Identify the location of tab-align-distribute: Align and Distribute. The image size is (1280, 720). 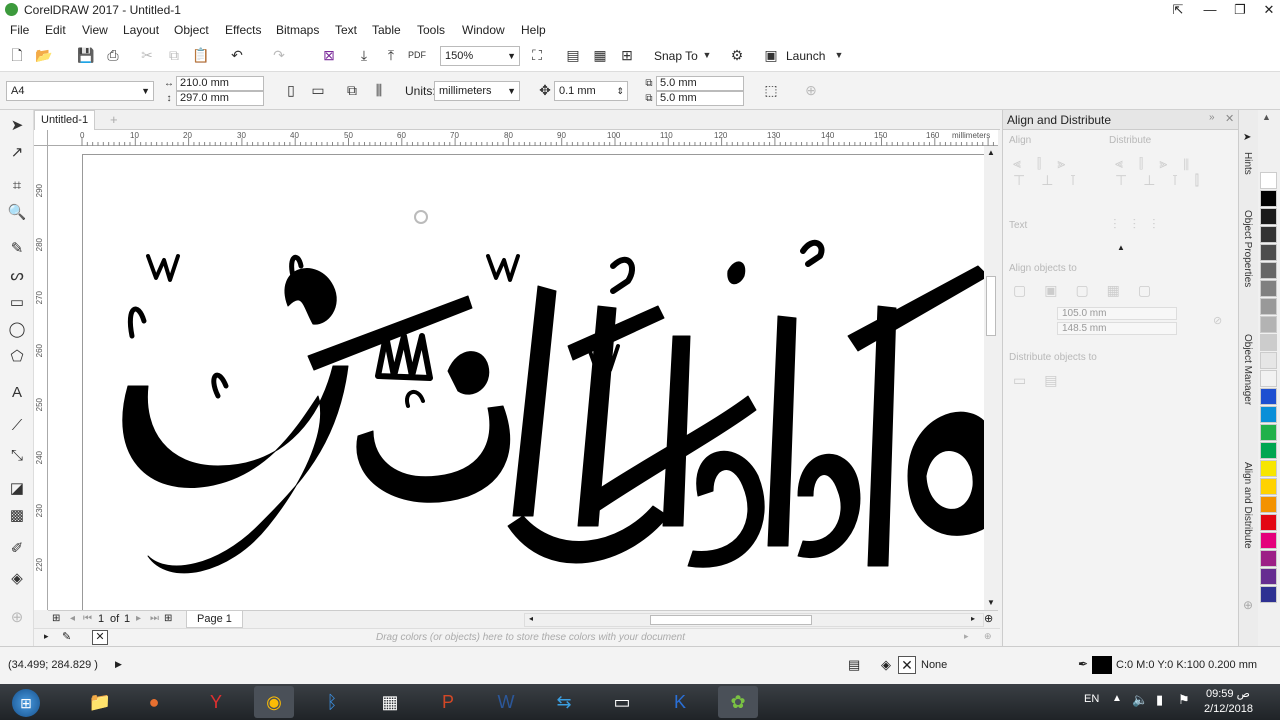
(1247, 505).